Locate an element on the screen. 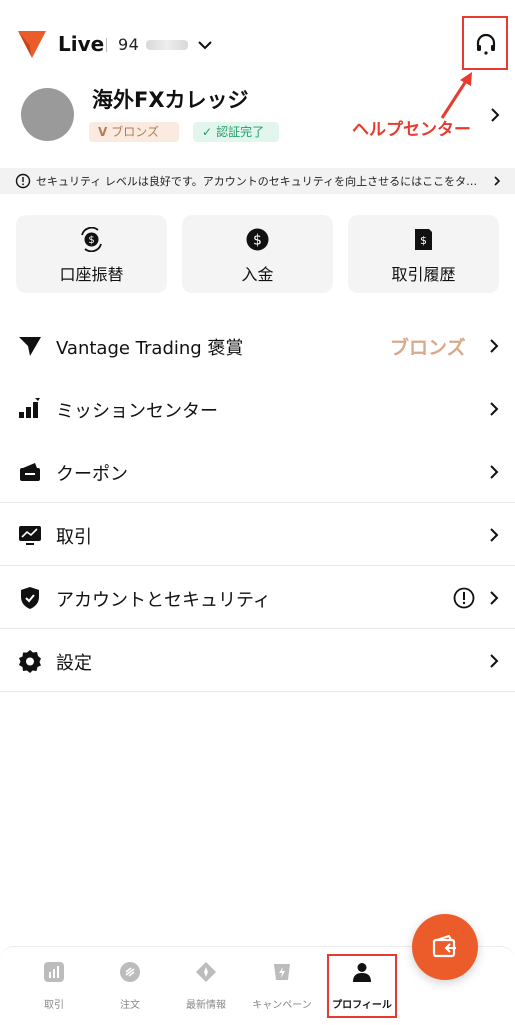  account-mode: Live is located at coordinates (81, 44).